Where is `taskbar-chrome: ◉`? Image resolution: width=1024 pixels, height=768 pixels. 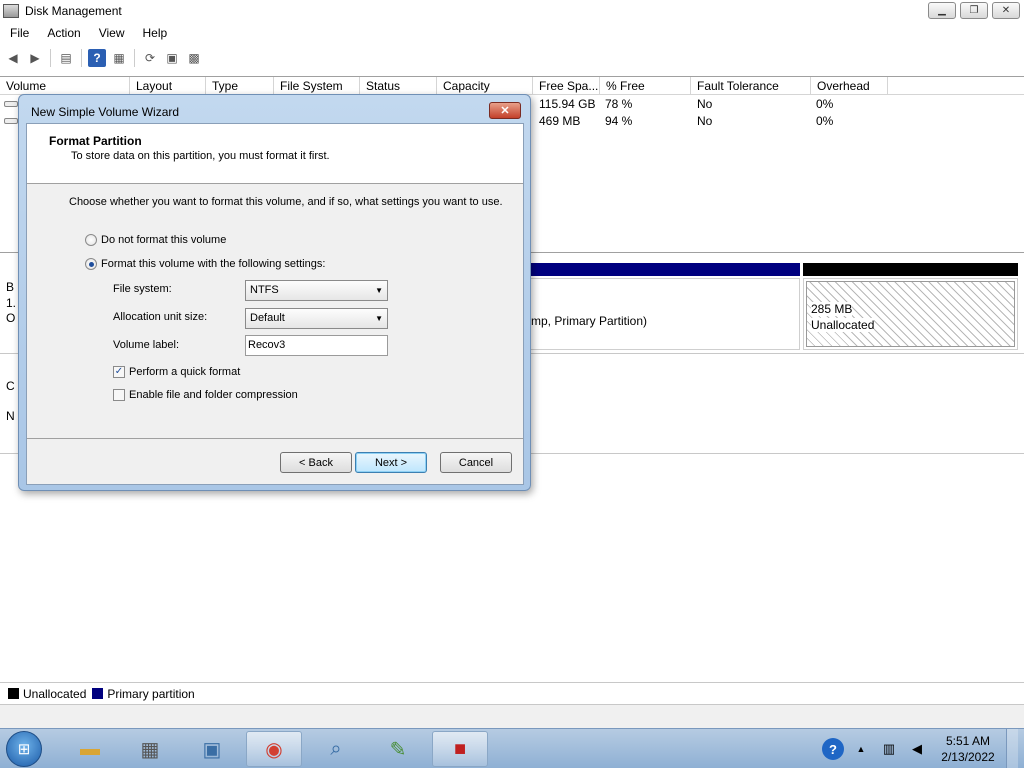 taskbar-chrome: ◉ is located at coordinates (274, 749).